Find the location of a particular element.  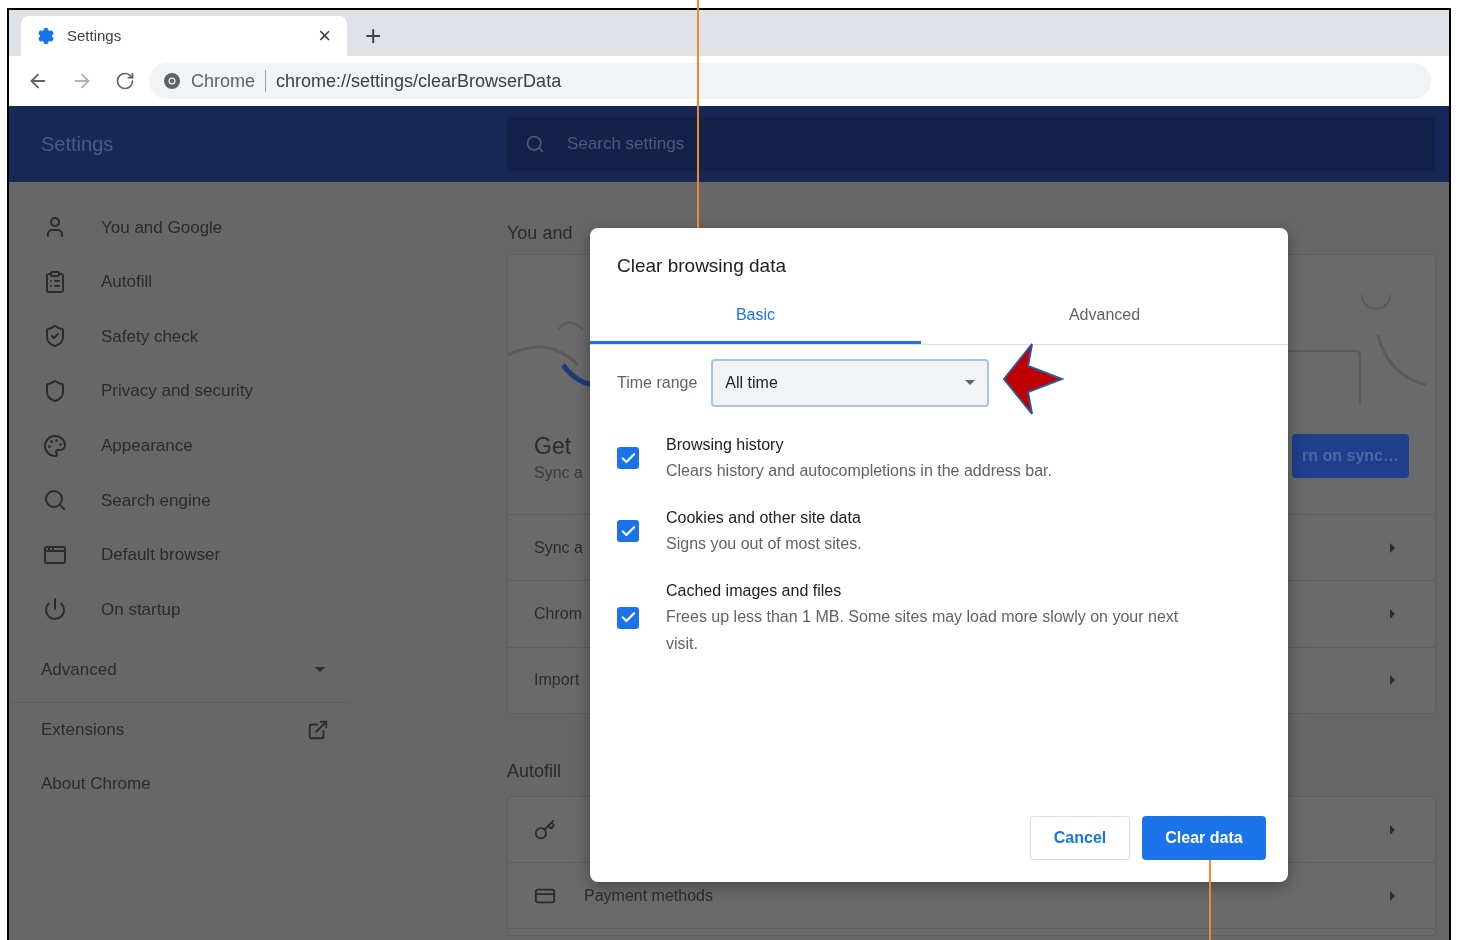

time-range-select: All time is located at coordinates (850, 382).